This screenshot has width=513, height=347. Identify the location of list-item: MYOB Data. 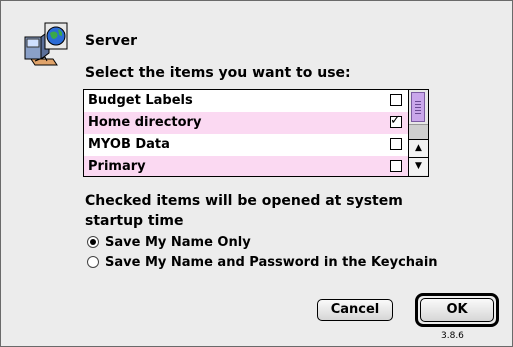
(246, 145).